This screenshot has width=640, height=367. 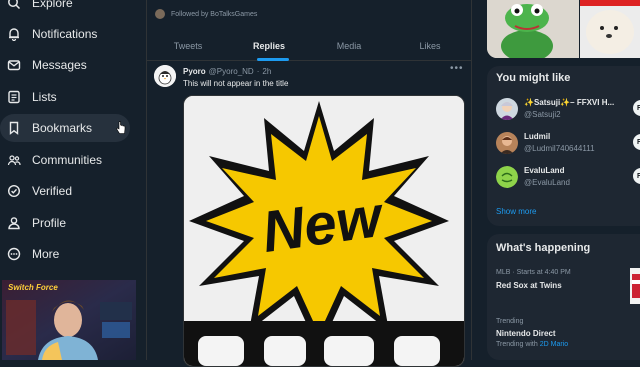 I want to click on trend-context: Trending with 2D Mario, so click(x=532, y=344).